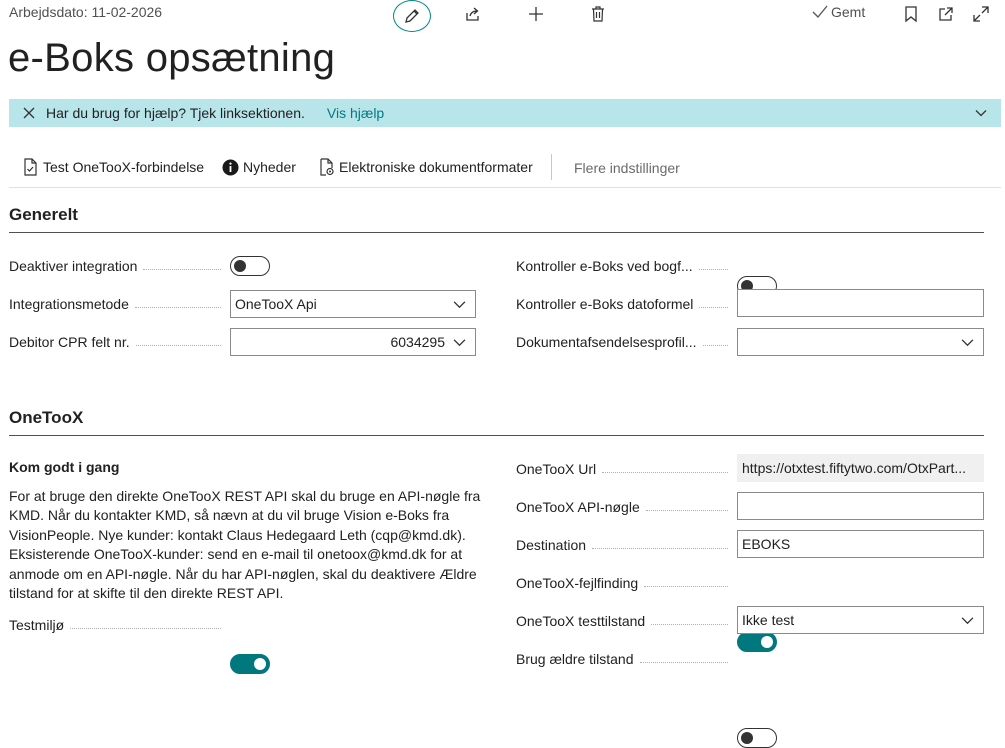  I want to click on open-new-window-button, so click(946, 14).